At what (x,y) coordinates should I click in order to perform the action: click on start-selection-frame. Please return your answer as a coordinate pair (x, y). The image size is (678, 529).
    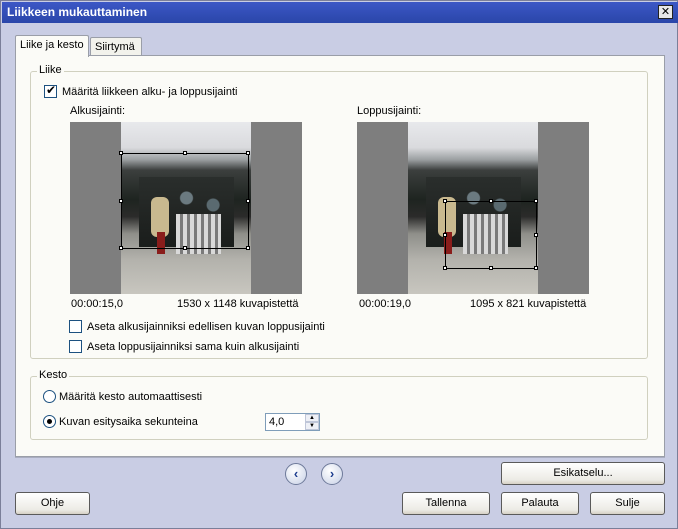
    Looking at the image, I should click on (185, 201).